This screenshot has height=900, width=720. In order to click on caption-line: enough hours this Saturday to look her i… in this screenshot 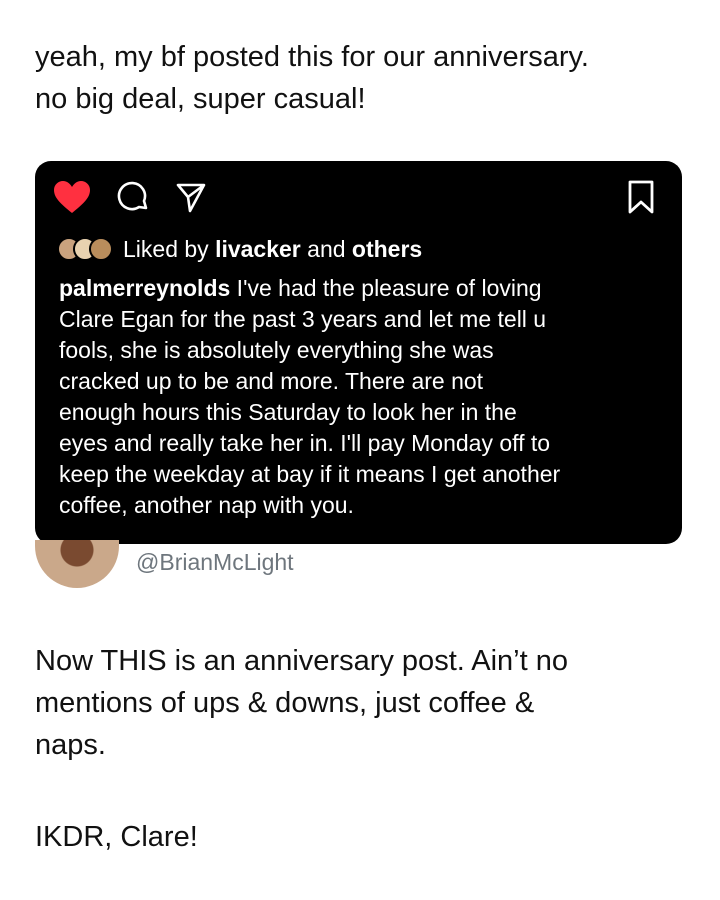, I will do `click(288, 412)`.